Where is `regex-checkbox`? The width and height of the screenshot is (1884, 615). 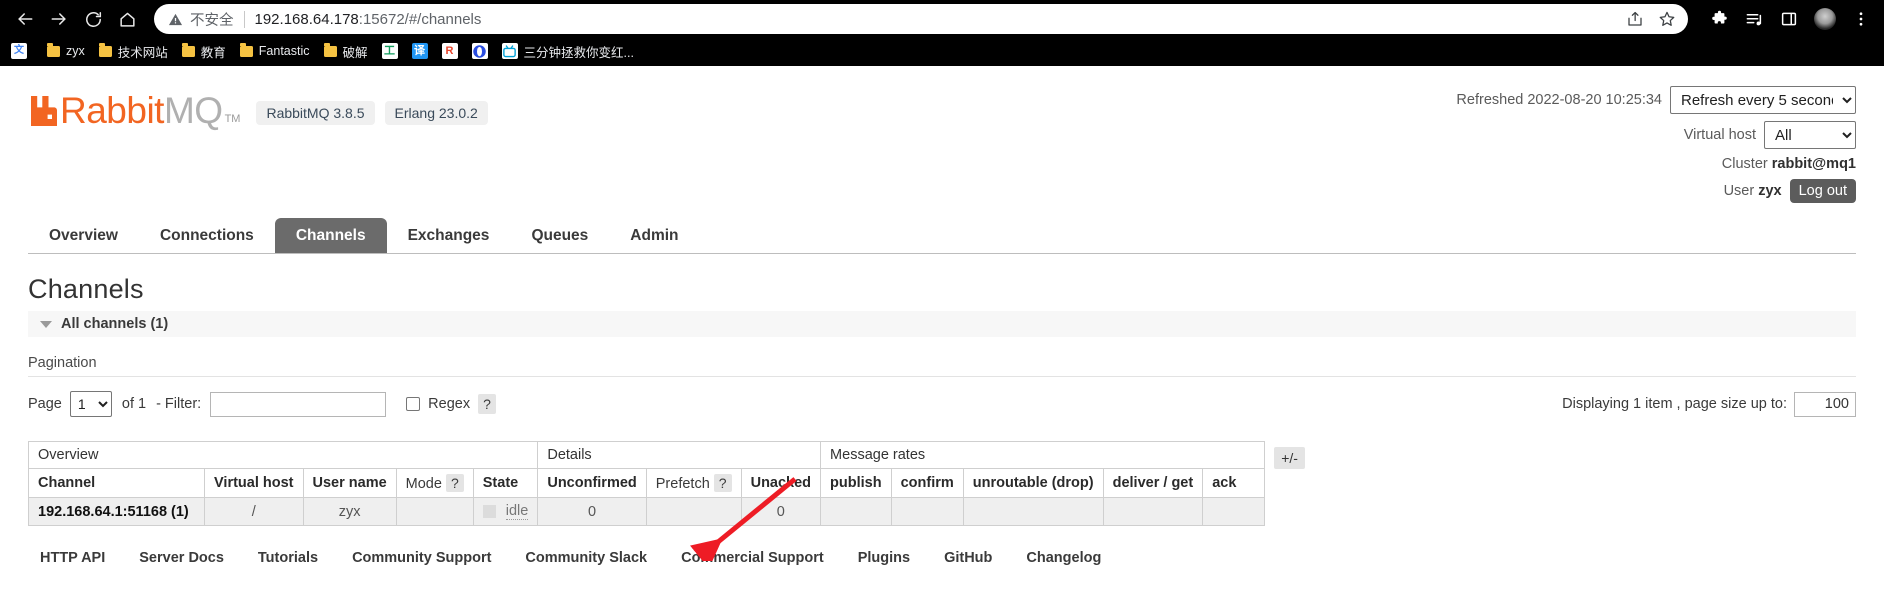 regex-checkbox is located at coordinates (413, 404).